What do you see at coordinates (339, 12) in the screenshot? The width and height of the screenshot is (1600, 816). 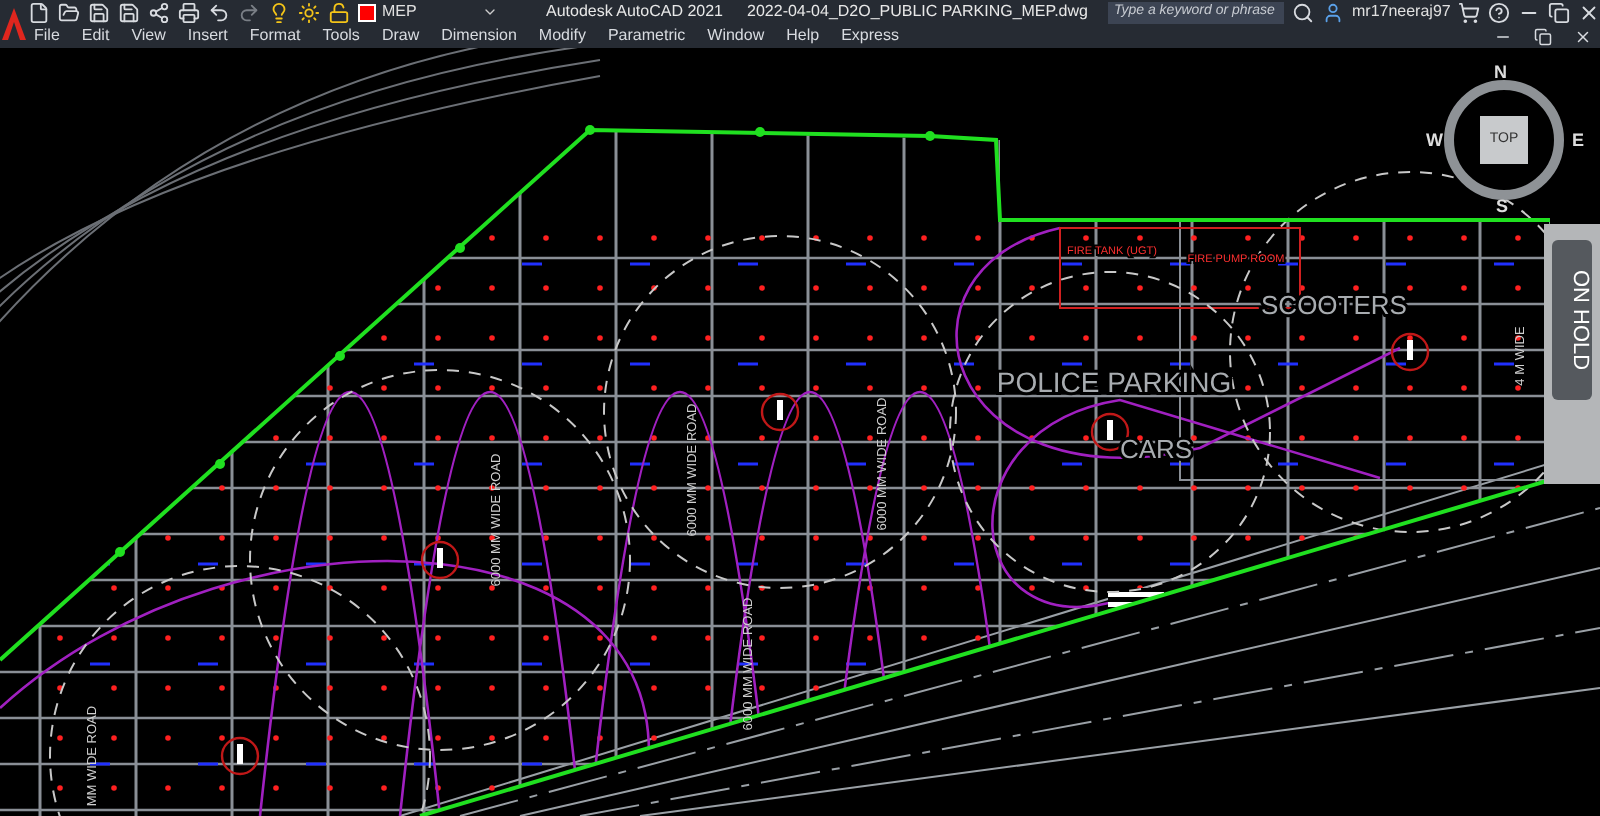 I see `lock-icon` at bounding box center [339, 12].